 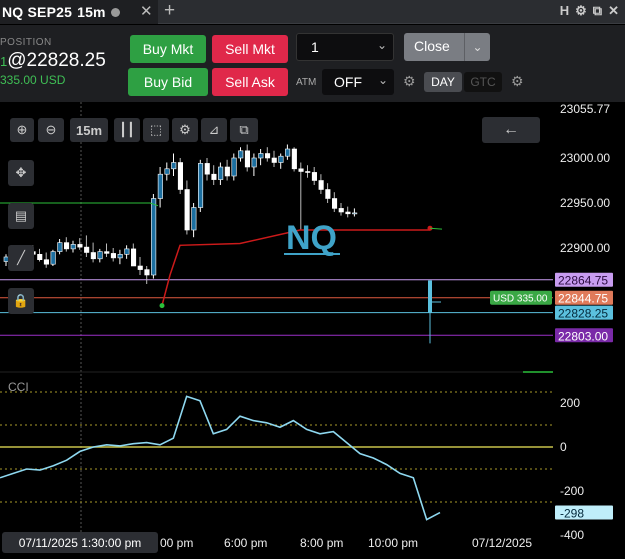 I want to click on tif-gtc-button: GTC, so click(x=483, y=82).